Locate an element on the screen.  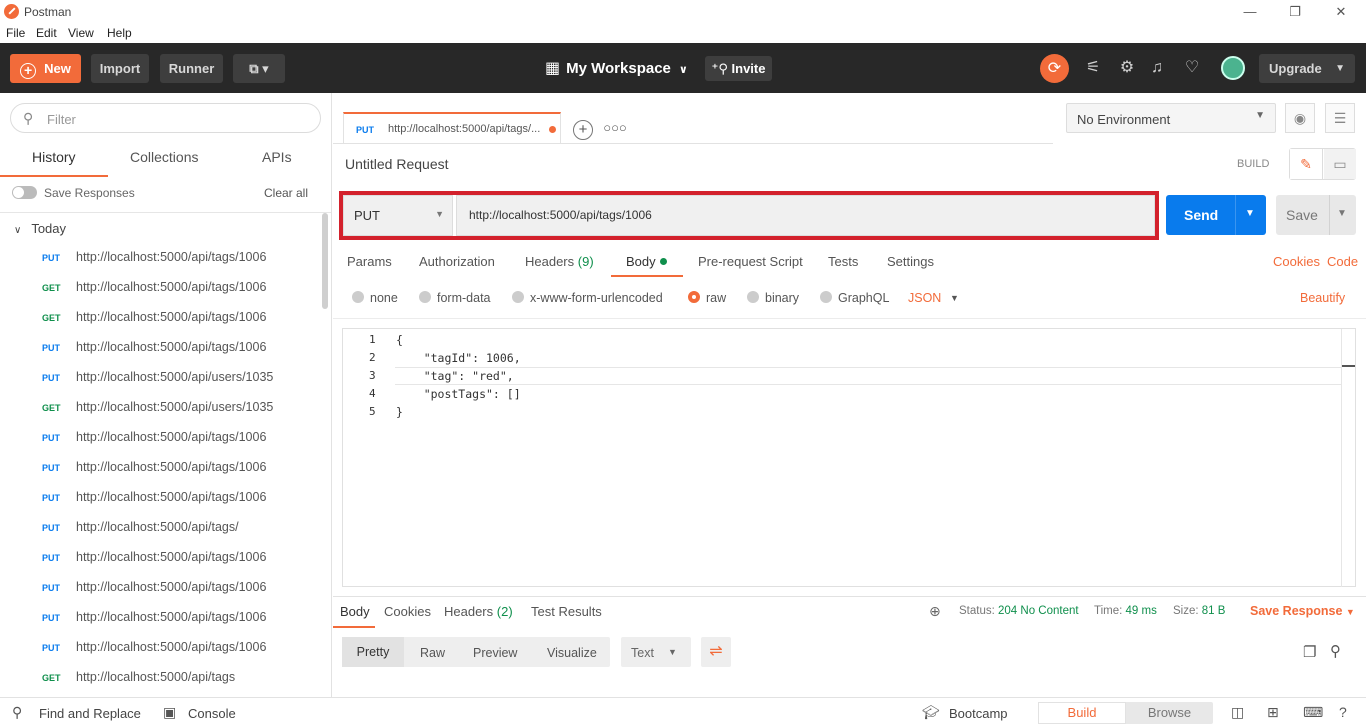
tab-apis: APIs is located at coordinates (277, 157).